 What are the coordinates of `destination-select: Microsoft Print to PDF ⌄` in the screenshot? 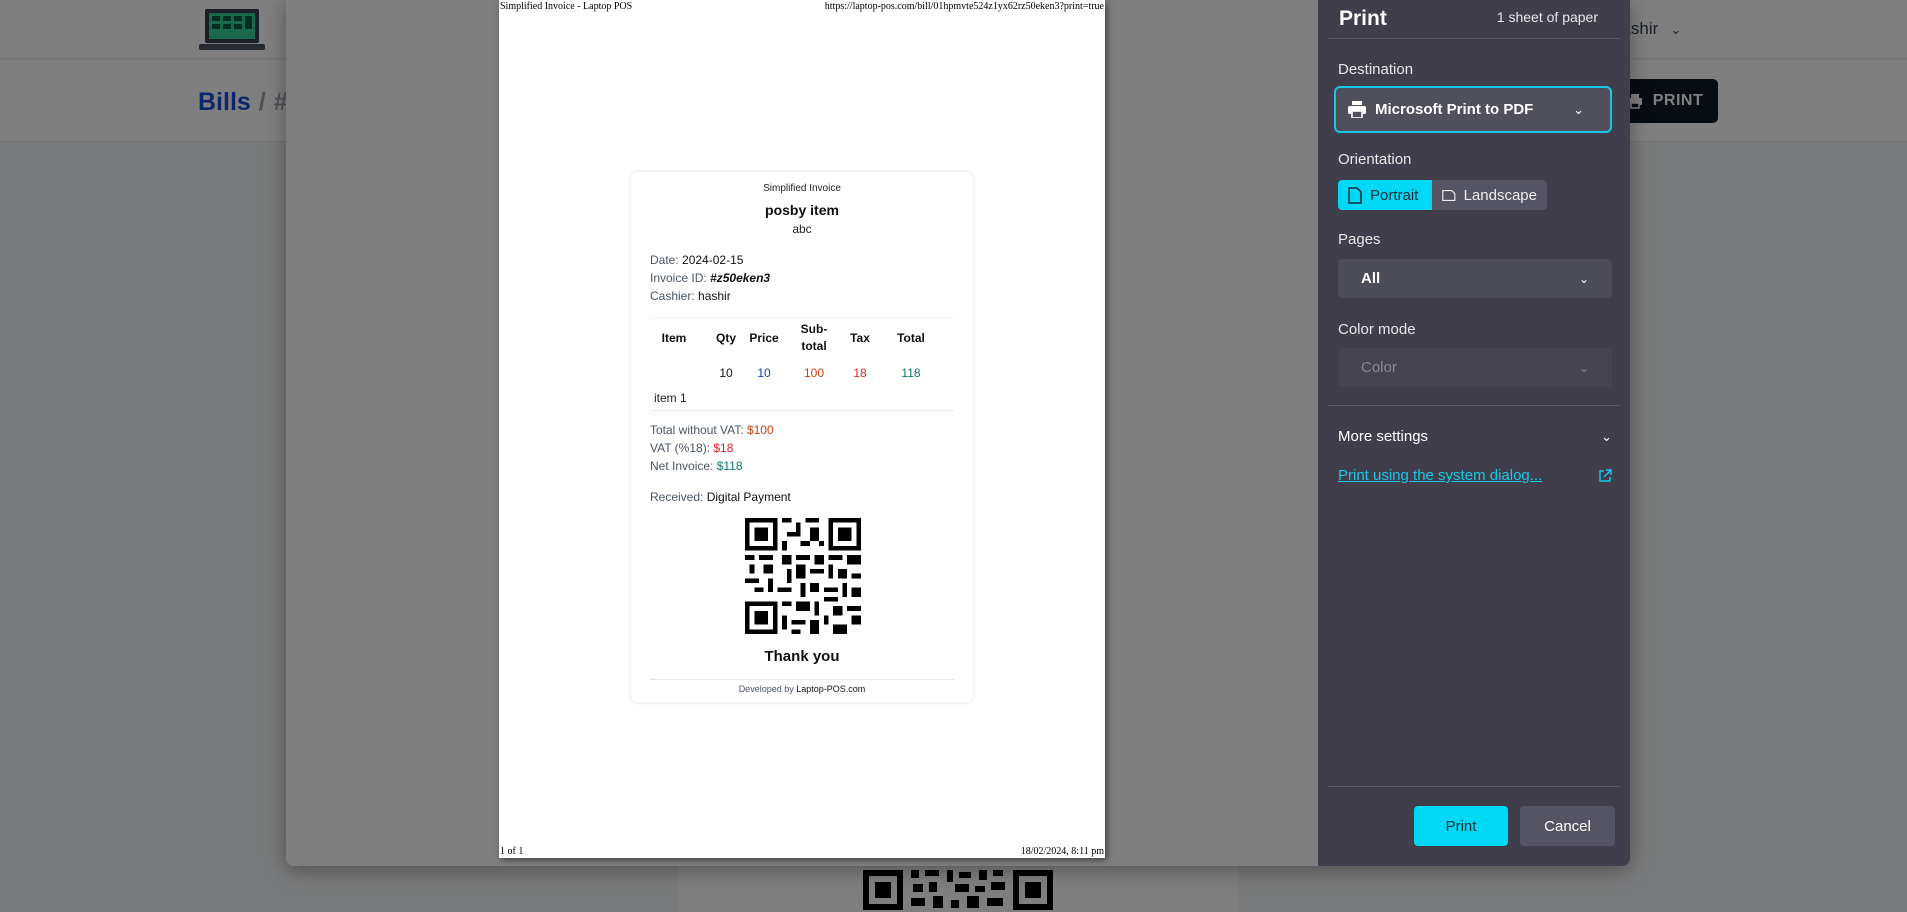 It's located at (1473, 109).